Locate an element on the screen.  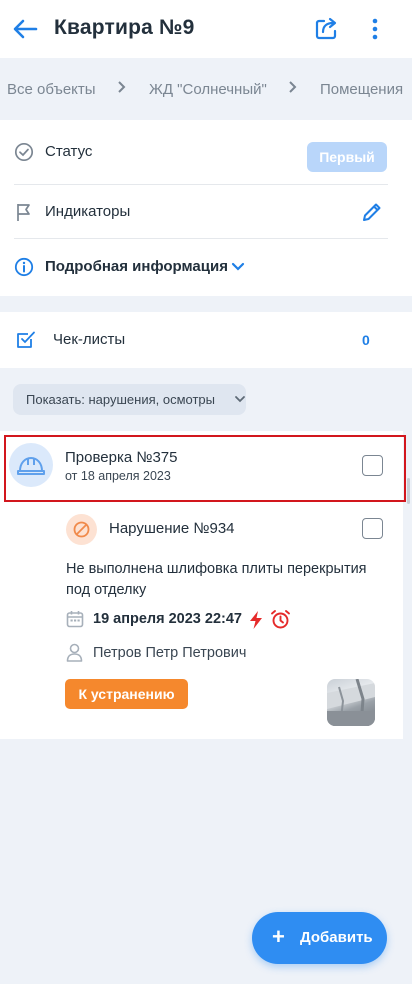
violation-photo-thumbnail is located at coordinates (351, 702).